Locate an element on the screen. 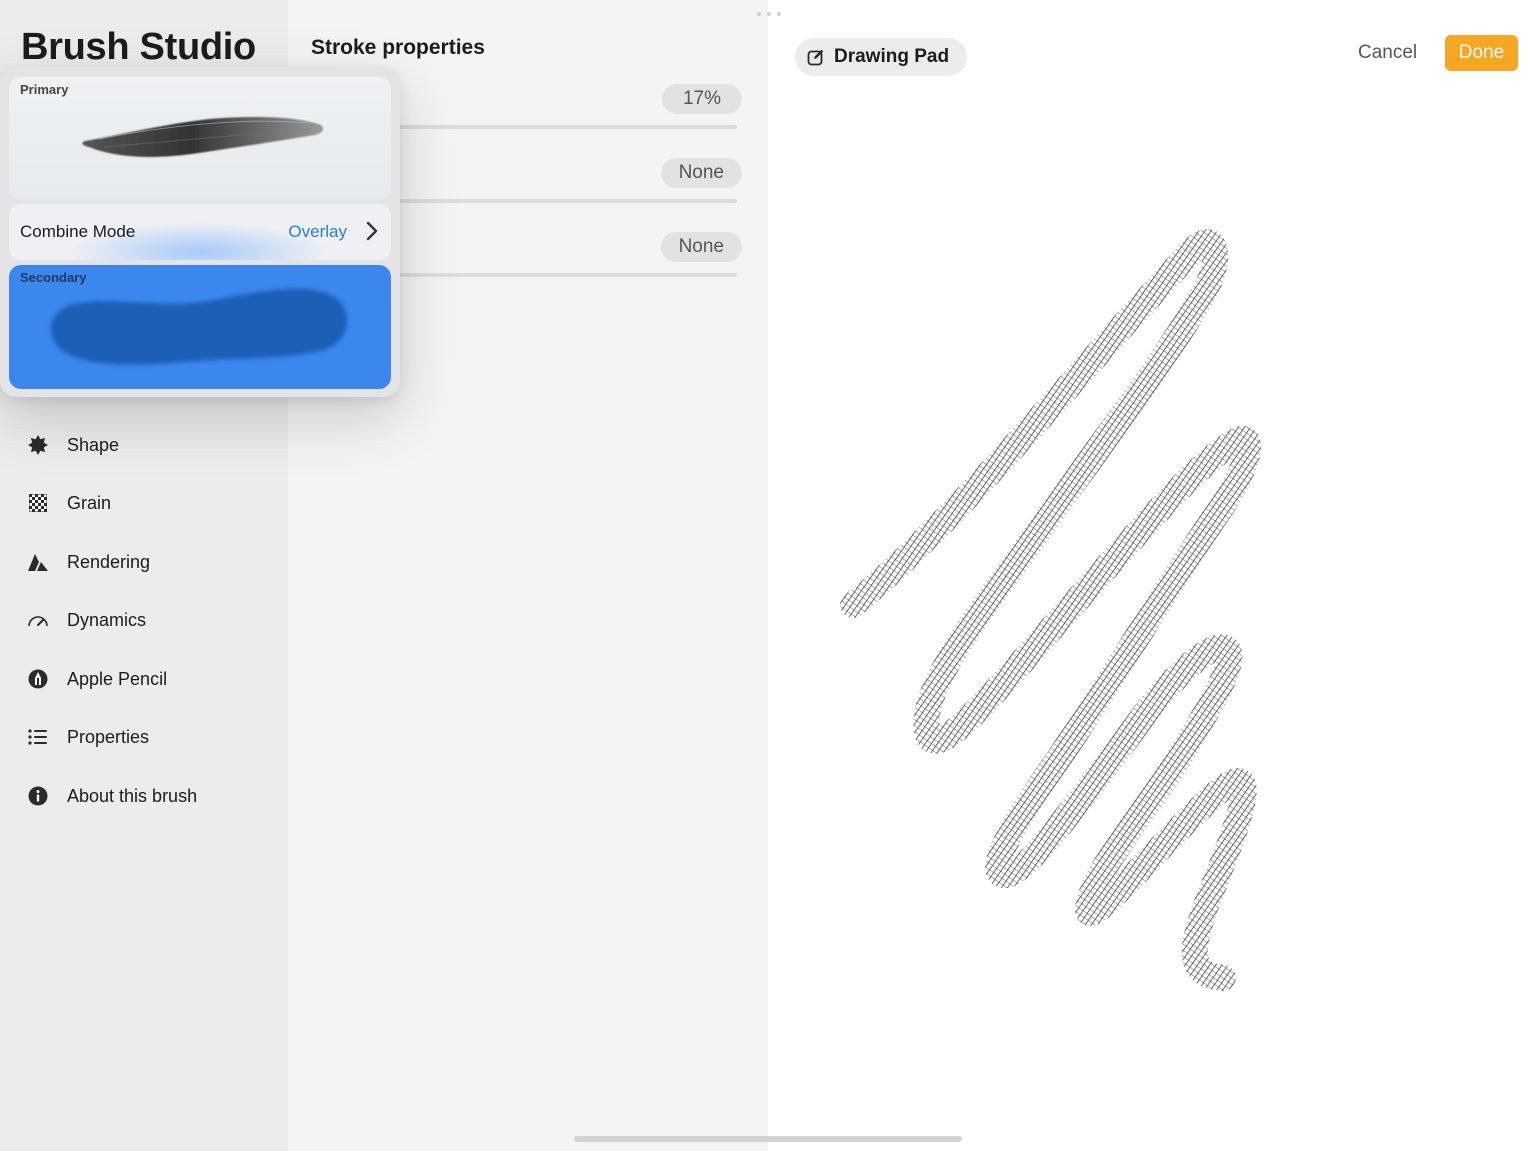  info-icon is located at coordinates (38, 796).